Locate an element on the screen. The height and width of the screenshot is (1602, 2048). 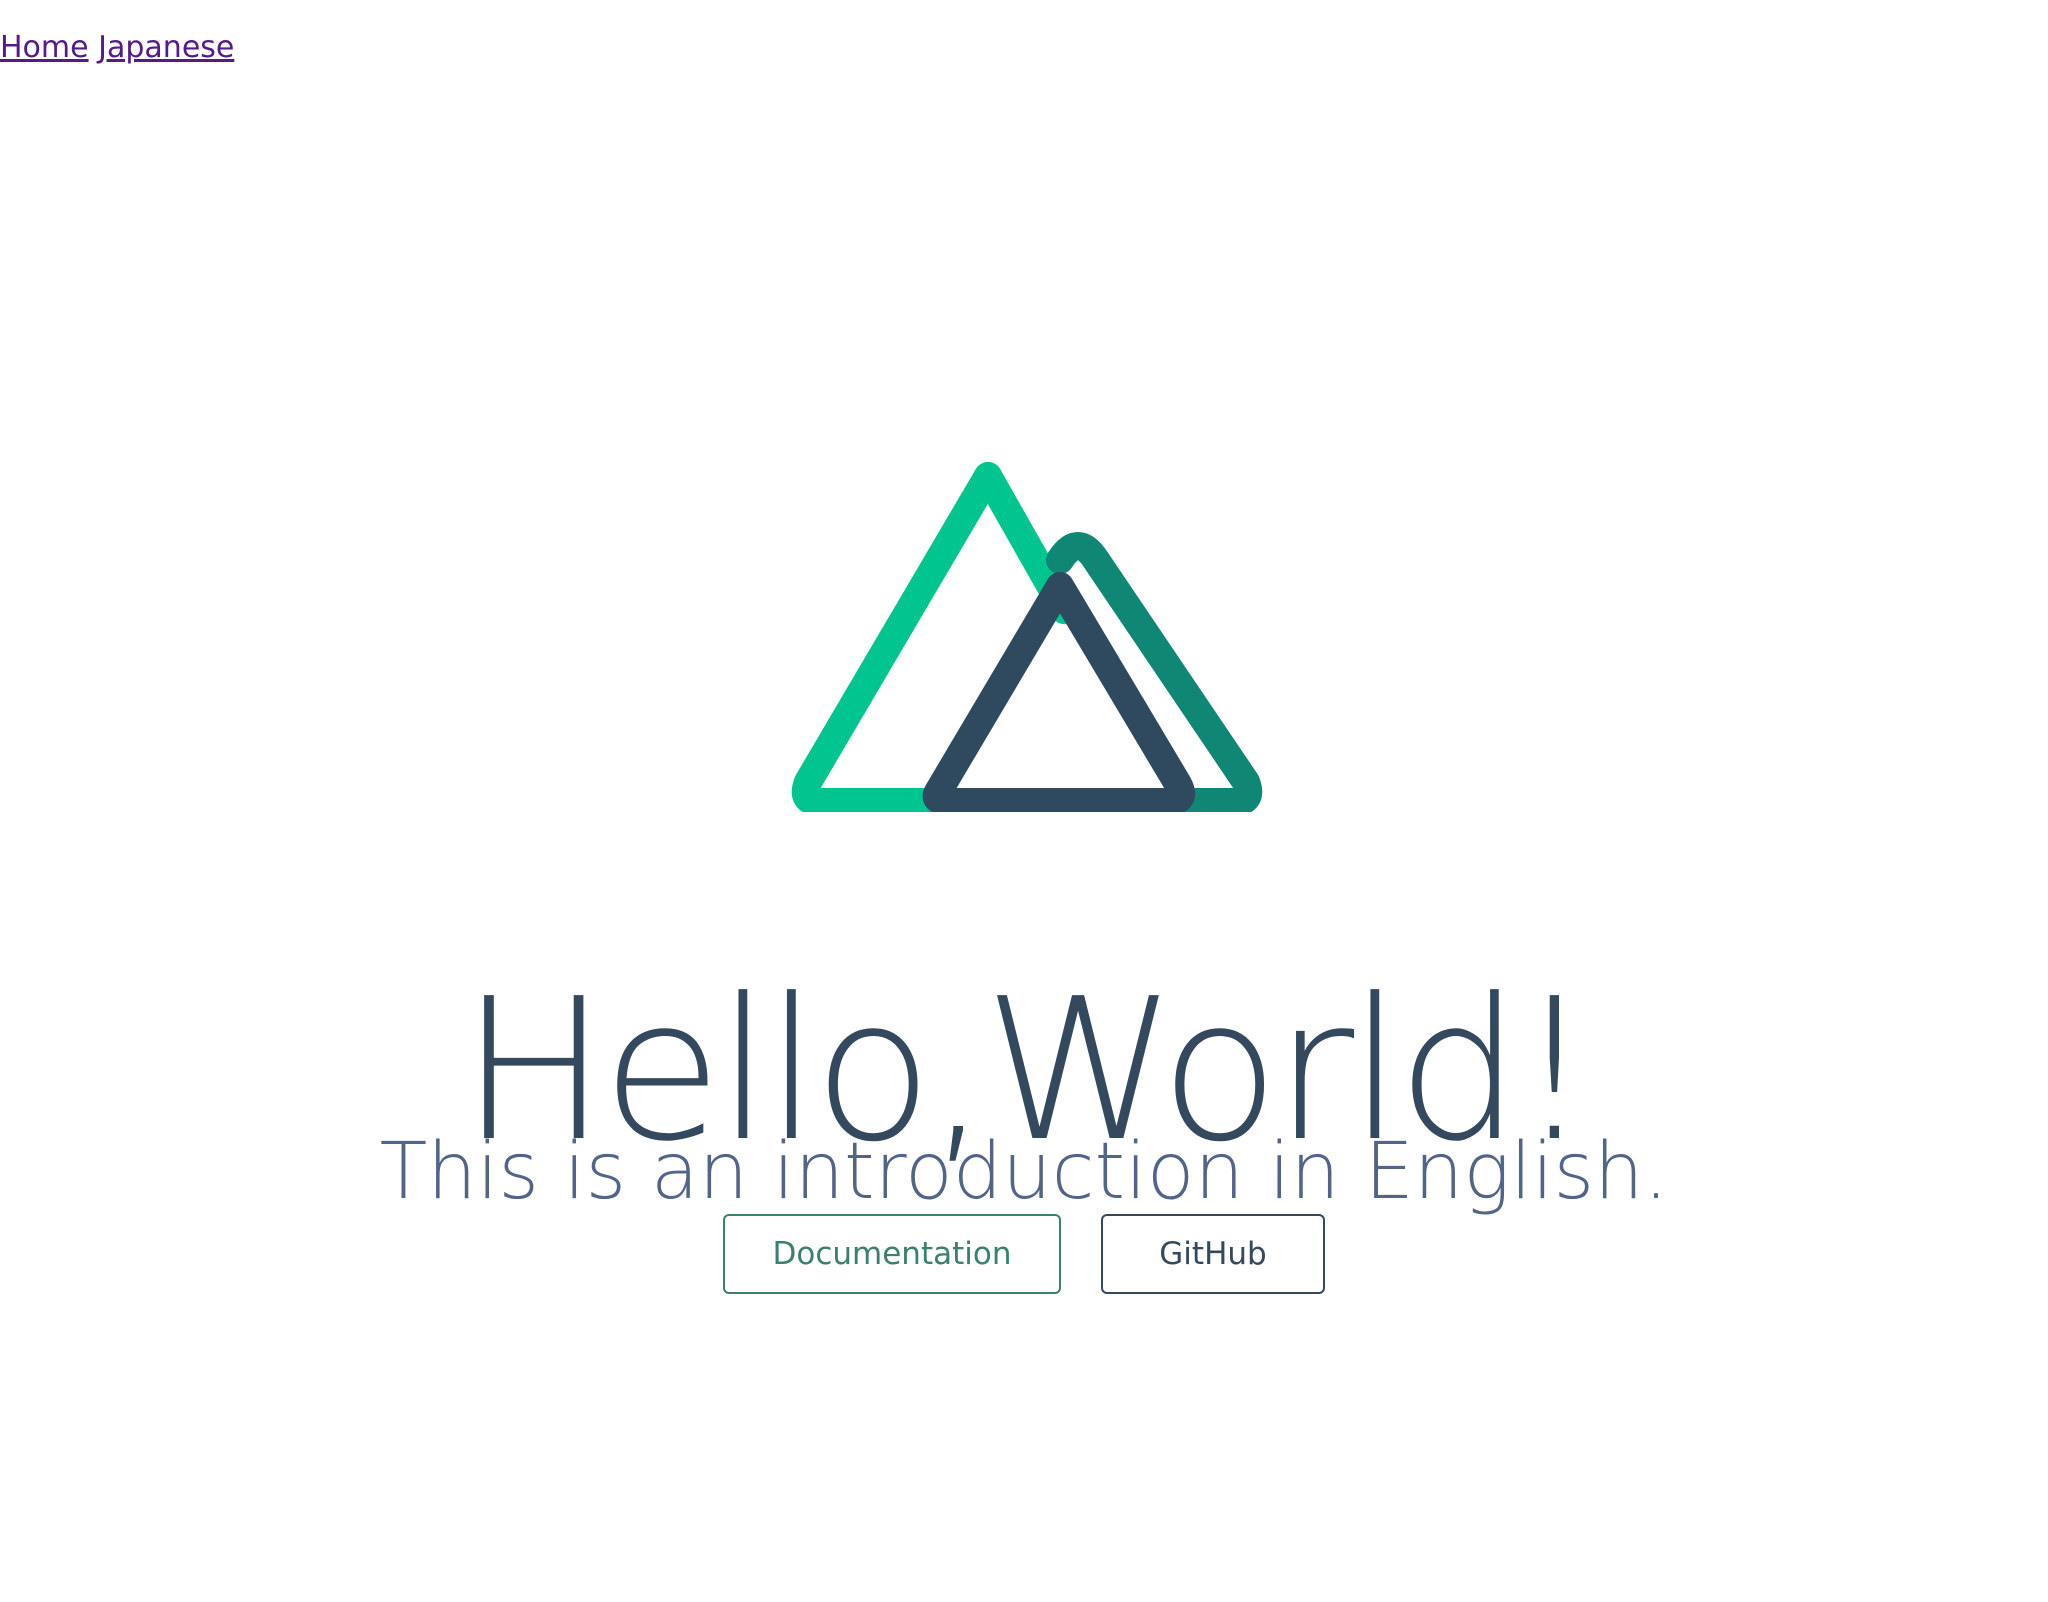
github-button: GitHub is located at coordinates (1213, 1254).